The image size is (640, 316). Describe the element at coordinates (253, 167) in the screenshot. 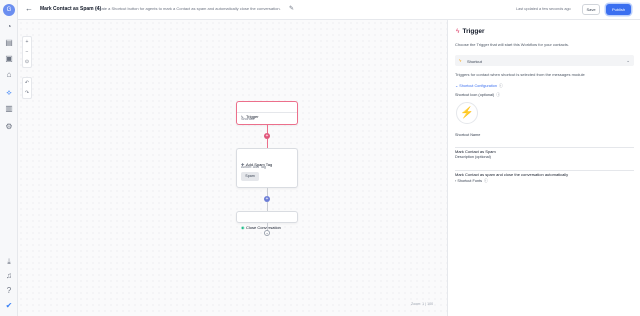

I see `action-node-subtitle: Action: Add Tag` at that location.